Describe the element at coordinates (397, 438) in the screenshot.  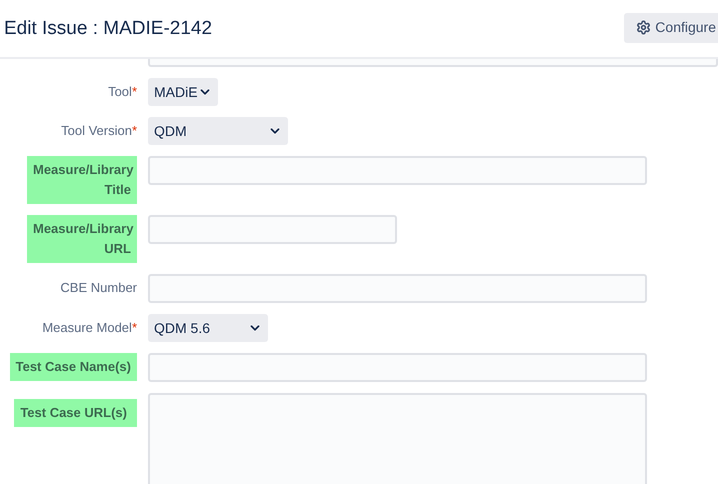
I see `text-area` at that location.